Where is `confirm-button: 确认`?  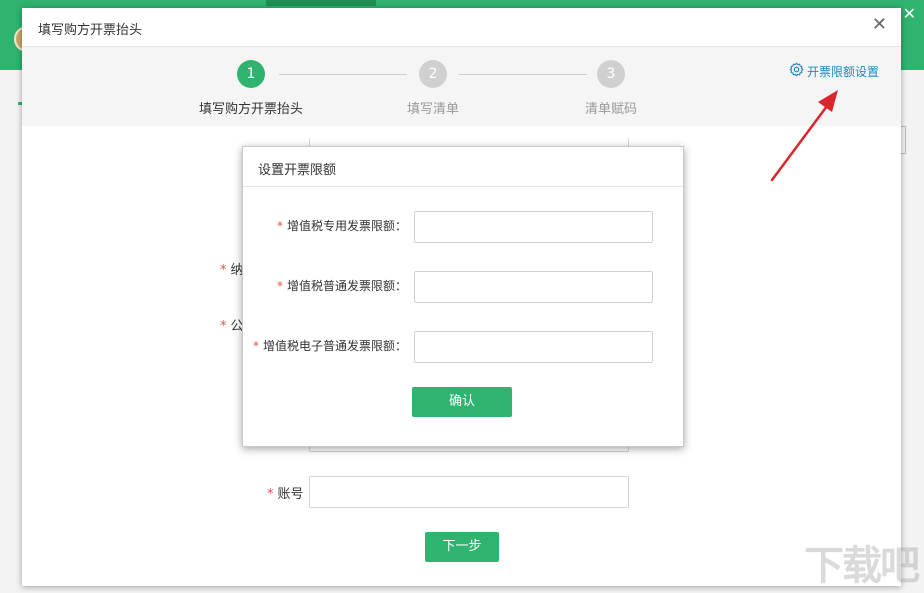 confirm-button: 确认 is located at coordinates (462, 402).